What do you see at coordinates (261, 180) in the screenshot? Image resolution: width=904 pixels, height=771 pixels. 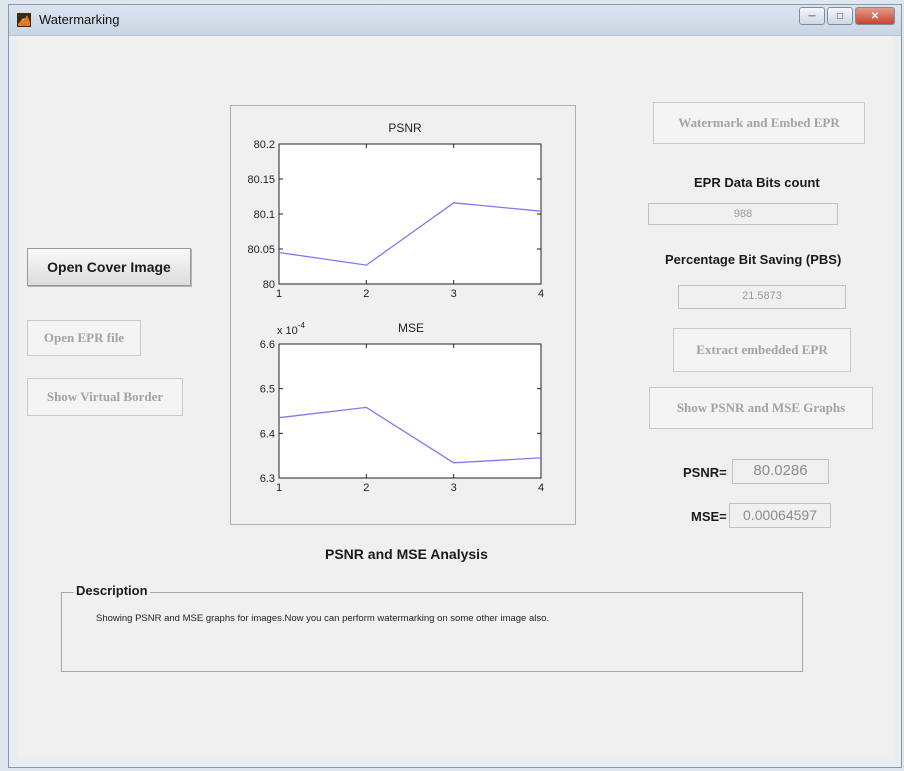 I see `psnr-ytick-label: 80.15` at bounding box center [261, 180].